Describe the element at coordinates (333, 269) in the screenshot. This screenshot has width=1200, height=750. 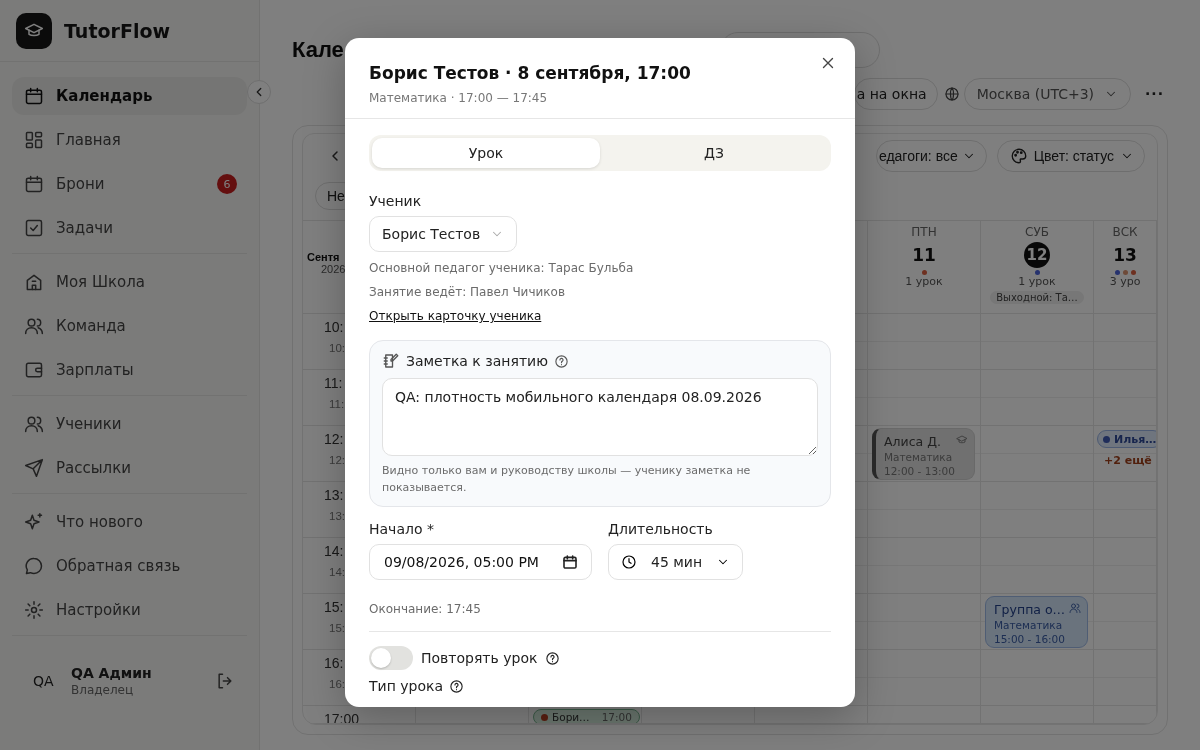
I see `year-label: 2026` at that location.